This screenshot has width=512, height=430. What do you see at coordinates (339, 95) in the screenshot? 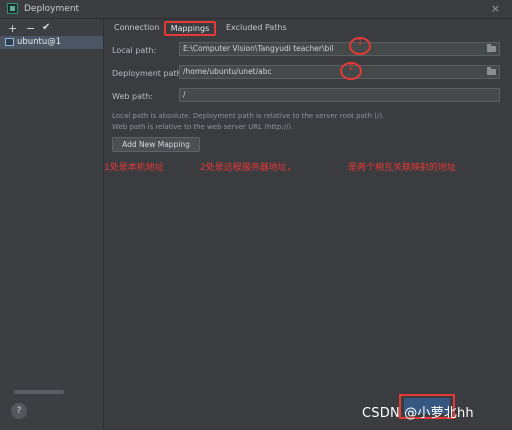
I see `web-path-field: /` at bounding box center [339, 95].